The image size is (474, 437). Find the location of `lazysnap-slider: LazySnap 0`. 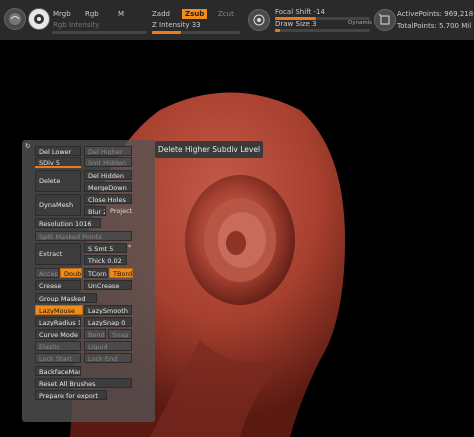

lazysnap-slider: LazySnap 0 is located at coordinates (108, 322).